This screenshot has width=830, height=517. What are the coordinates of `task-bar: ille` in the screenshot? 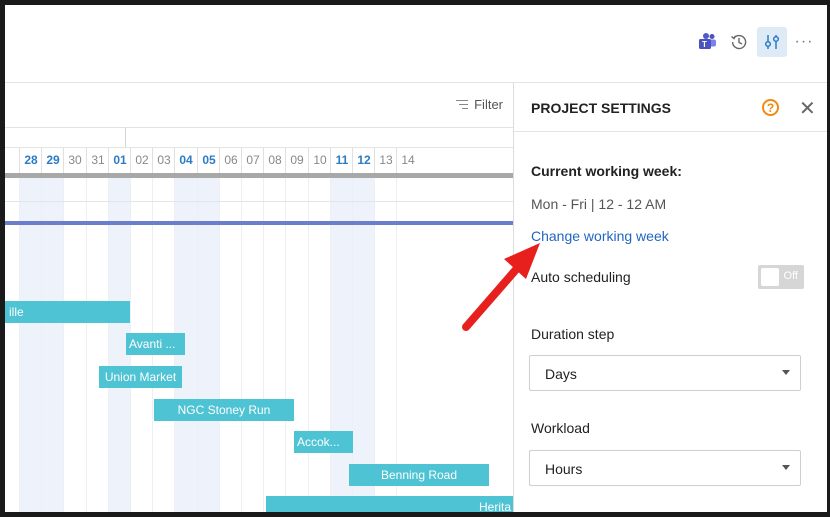 It's located at (67, 312).